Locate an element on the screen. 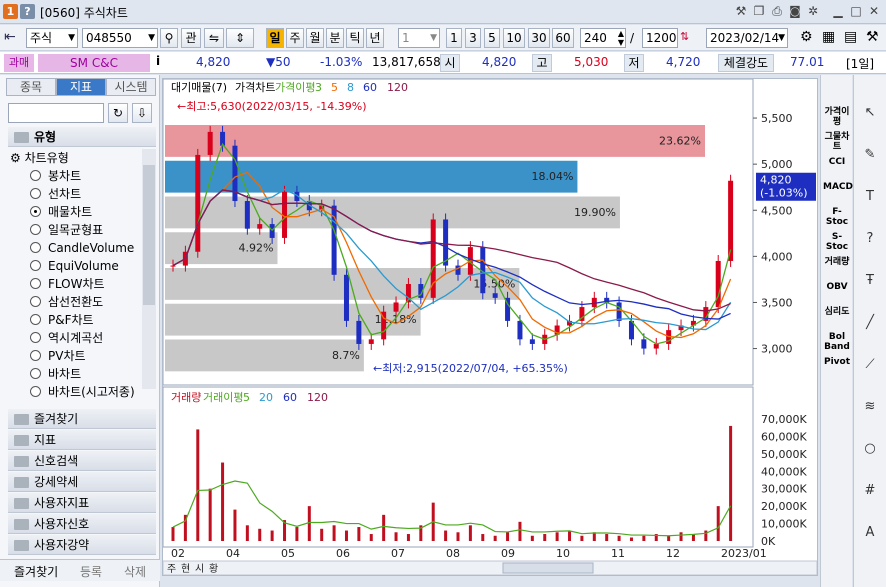  category-3: 강세약세 is located at coordinates (82, 482).